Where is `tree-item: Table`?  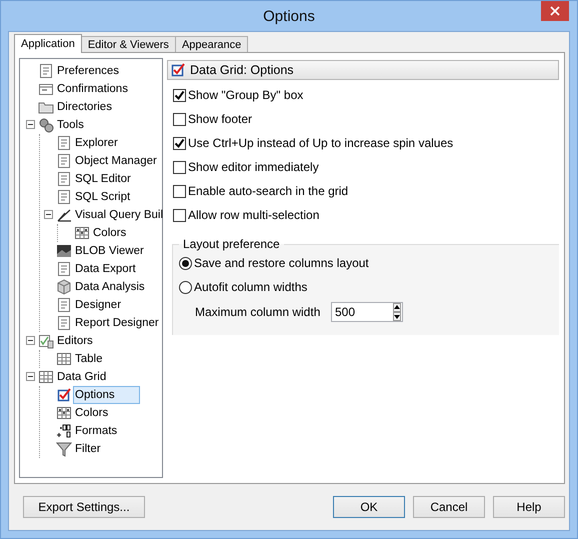
tree-item: Table is located at coordinates (88, 359).